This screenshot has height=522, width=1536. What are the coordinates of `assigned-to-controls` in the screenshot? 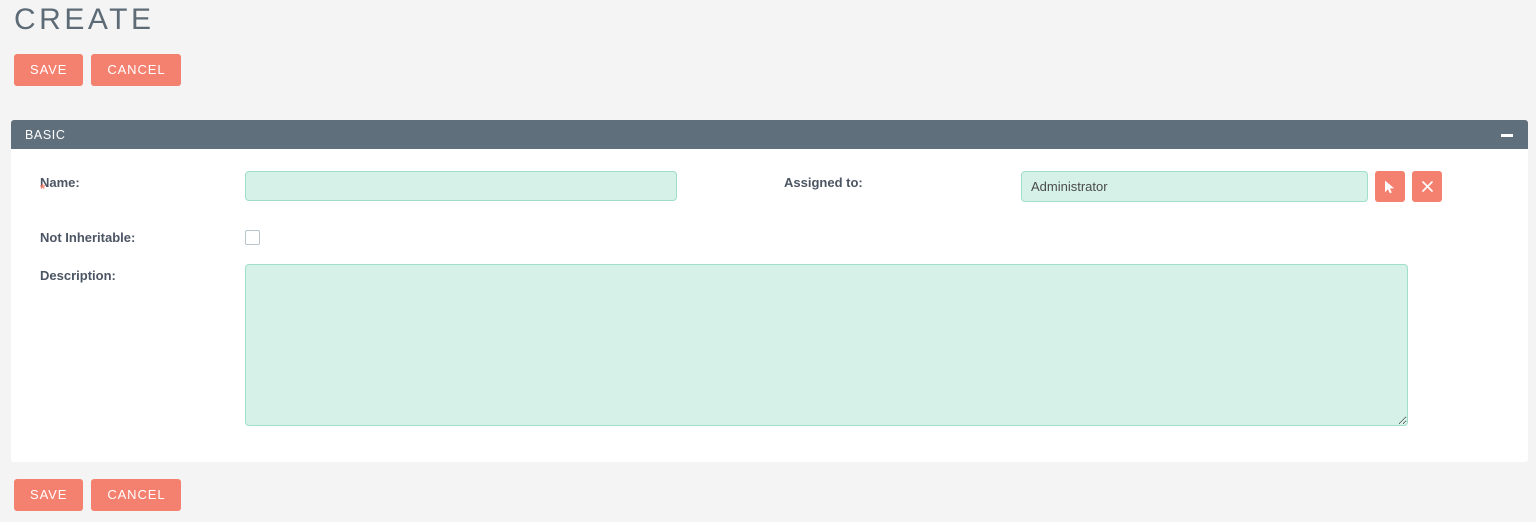 It's located at (1231, 186).